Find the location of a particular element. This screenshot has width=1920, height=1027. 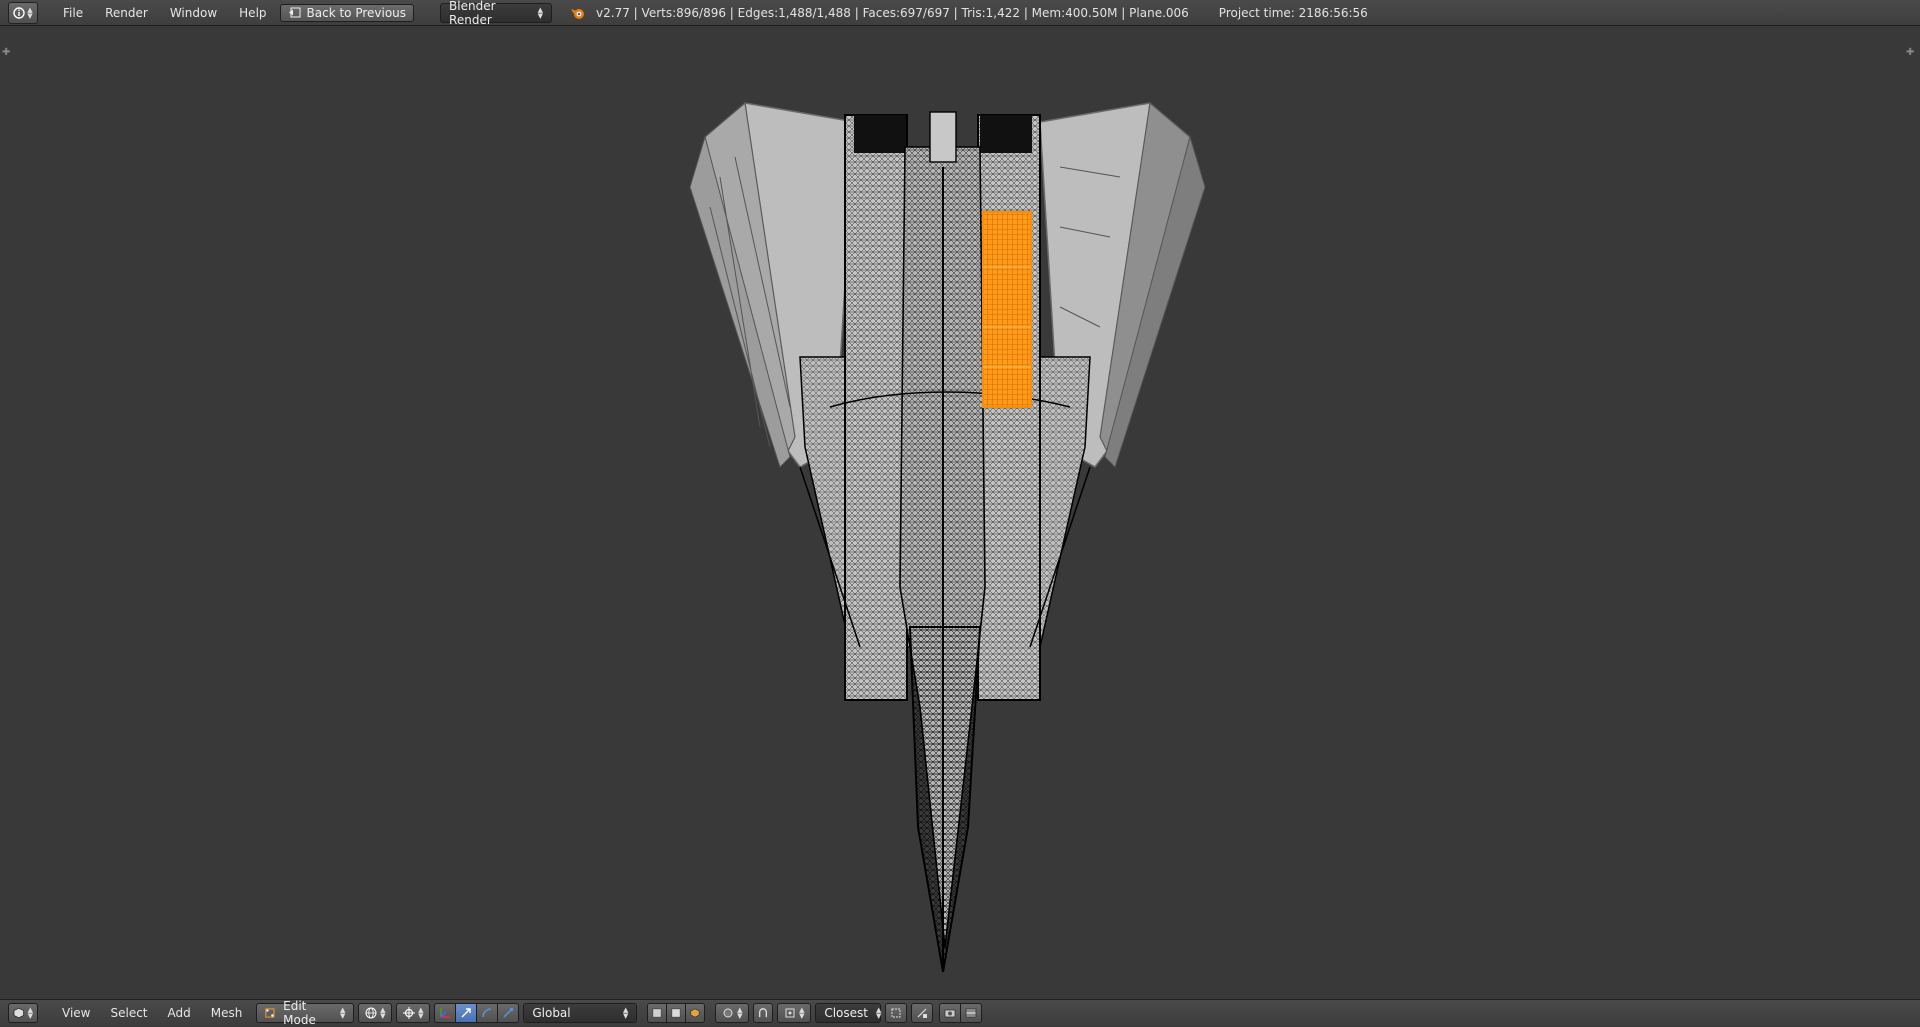

vertex-select-icon is located at coordinates (657, 1013).